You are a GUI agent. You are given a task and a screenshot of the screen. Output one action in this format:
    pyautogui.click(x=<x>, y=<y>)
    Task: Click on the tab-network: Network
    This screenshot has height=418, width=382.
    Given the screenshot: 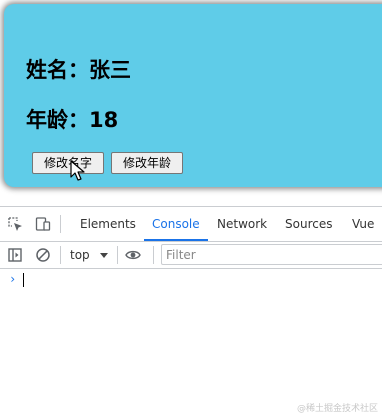 What is the action you would take?
    pyautogui.click(x=242, y=224)
    